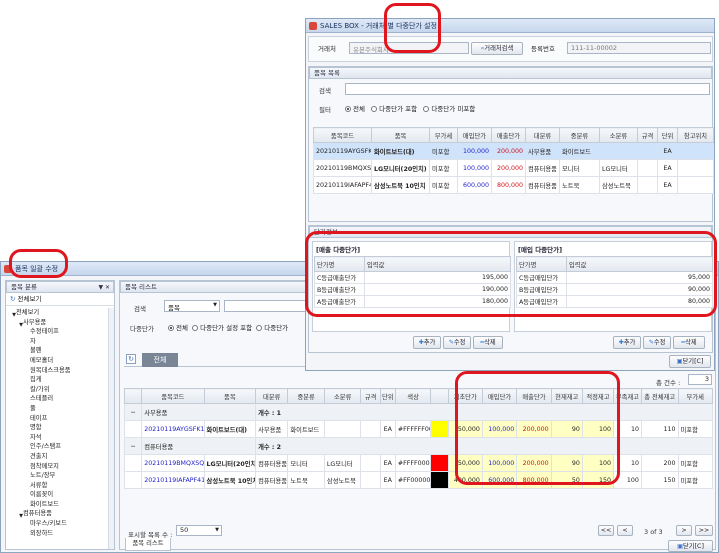 The image size is (719, 553). I want to click on tree-item: 원목데스크용품, so click(57, 371).